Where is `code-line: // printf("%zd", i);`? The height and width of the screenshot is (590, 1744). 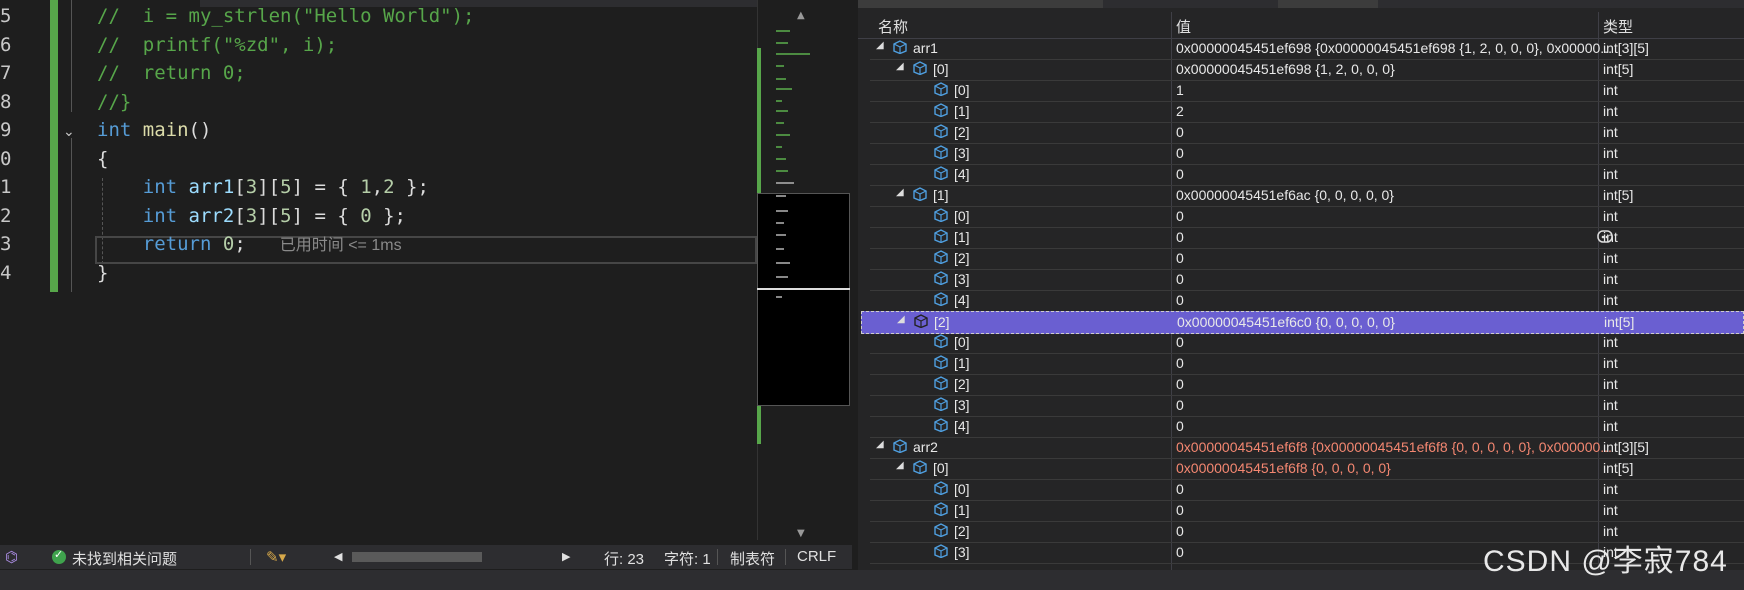 code-line: // printf("%zd", i); is located at coordinates (217, 45).